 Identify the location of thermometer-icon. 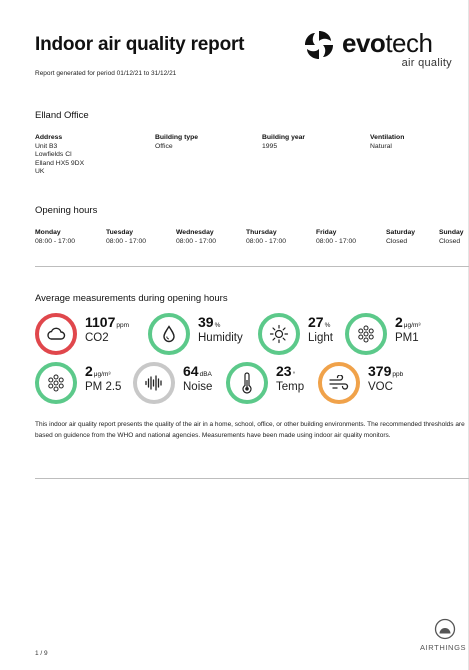
(247, 383).